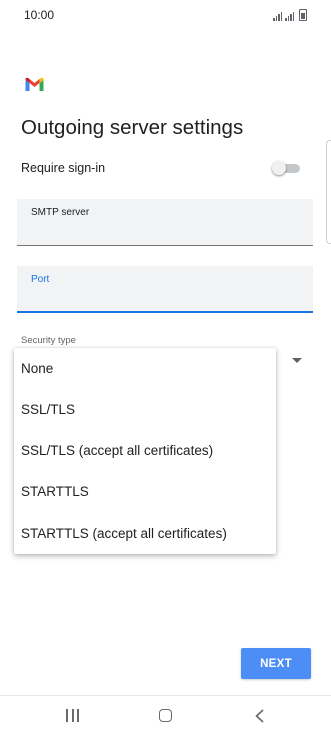 This screenshot has height=736, width=331. Describe the element at coordinates (277, 16) in the screenshot. I see `wifi-signal-icon` at that location.